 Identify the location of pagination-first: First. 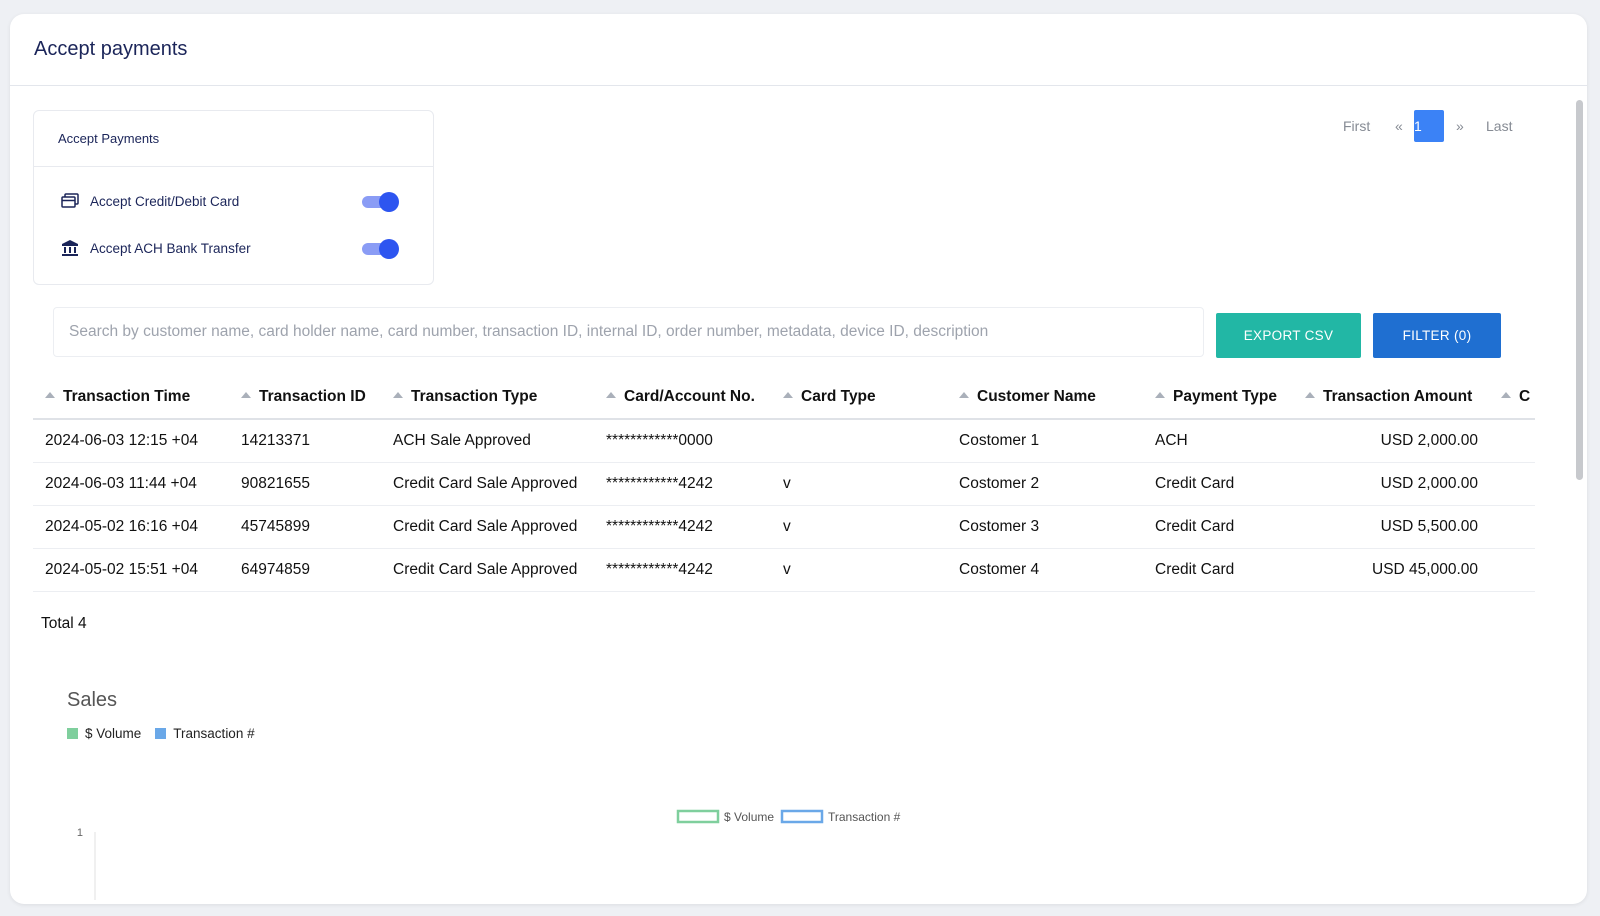
(1356, 126).